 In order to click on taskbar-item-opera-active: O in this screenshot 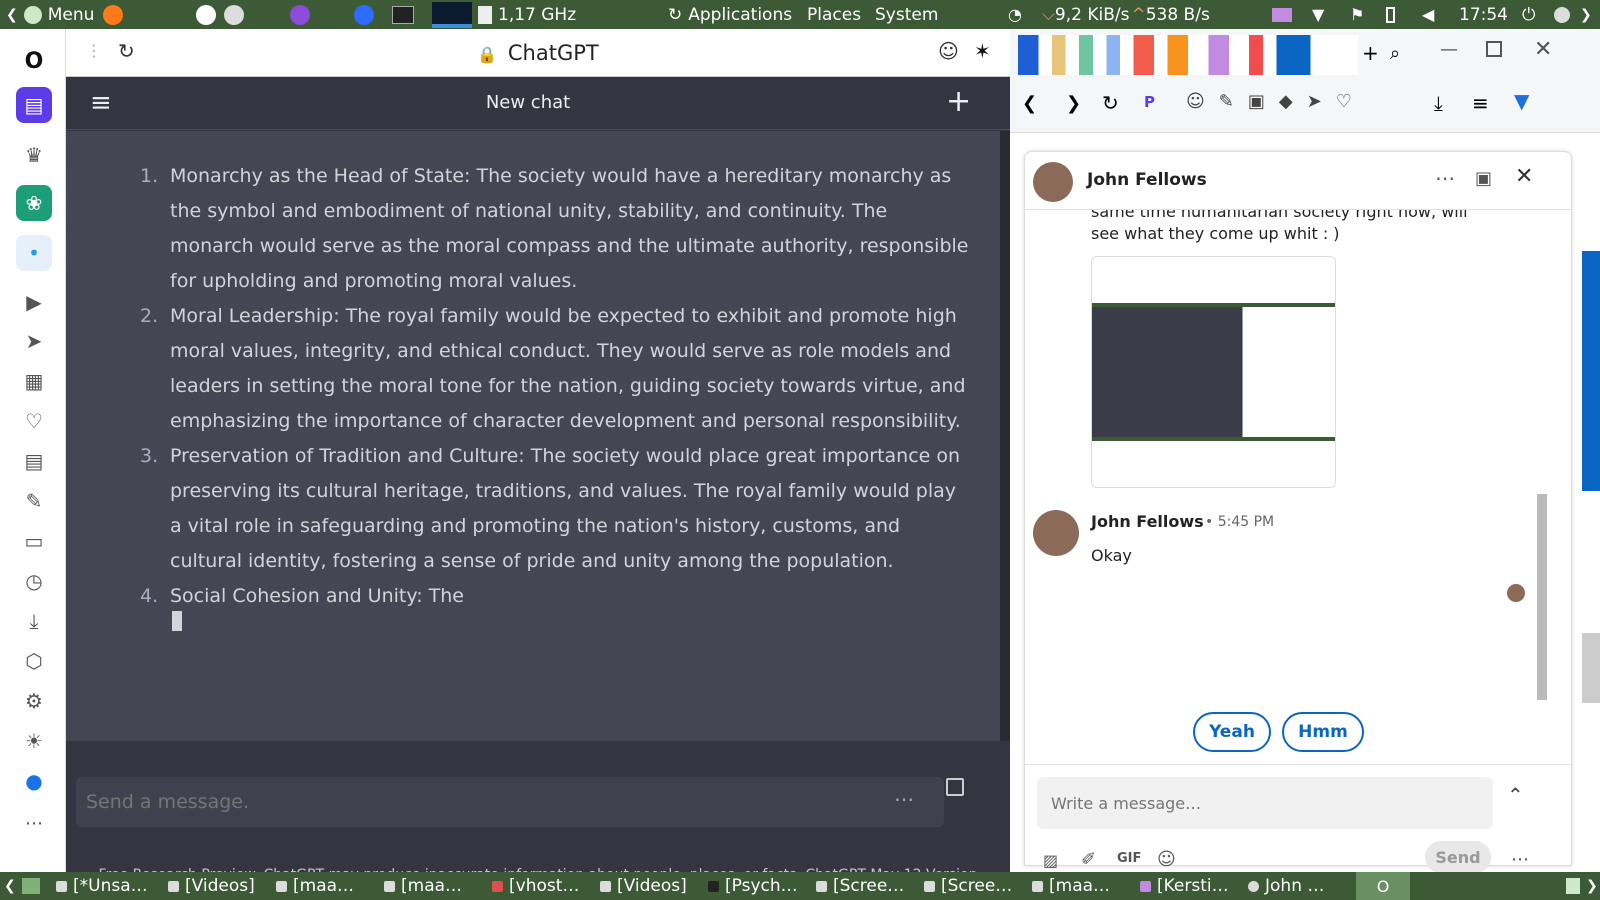, I will do `click(1383, 886)`.